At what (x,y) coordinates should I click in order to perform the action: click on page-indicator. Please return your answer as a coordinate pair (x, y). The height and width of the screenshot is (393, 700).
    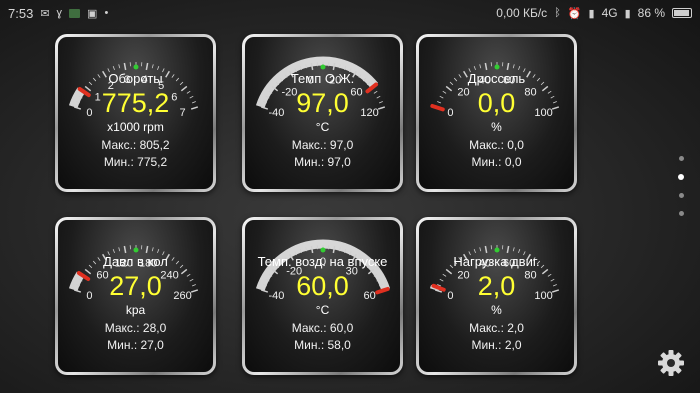
    Looking at the image, I should click on (681, 186).